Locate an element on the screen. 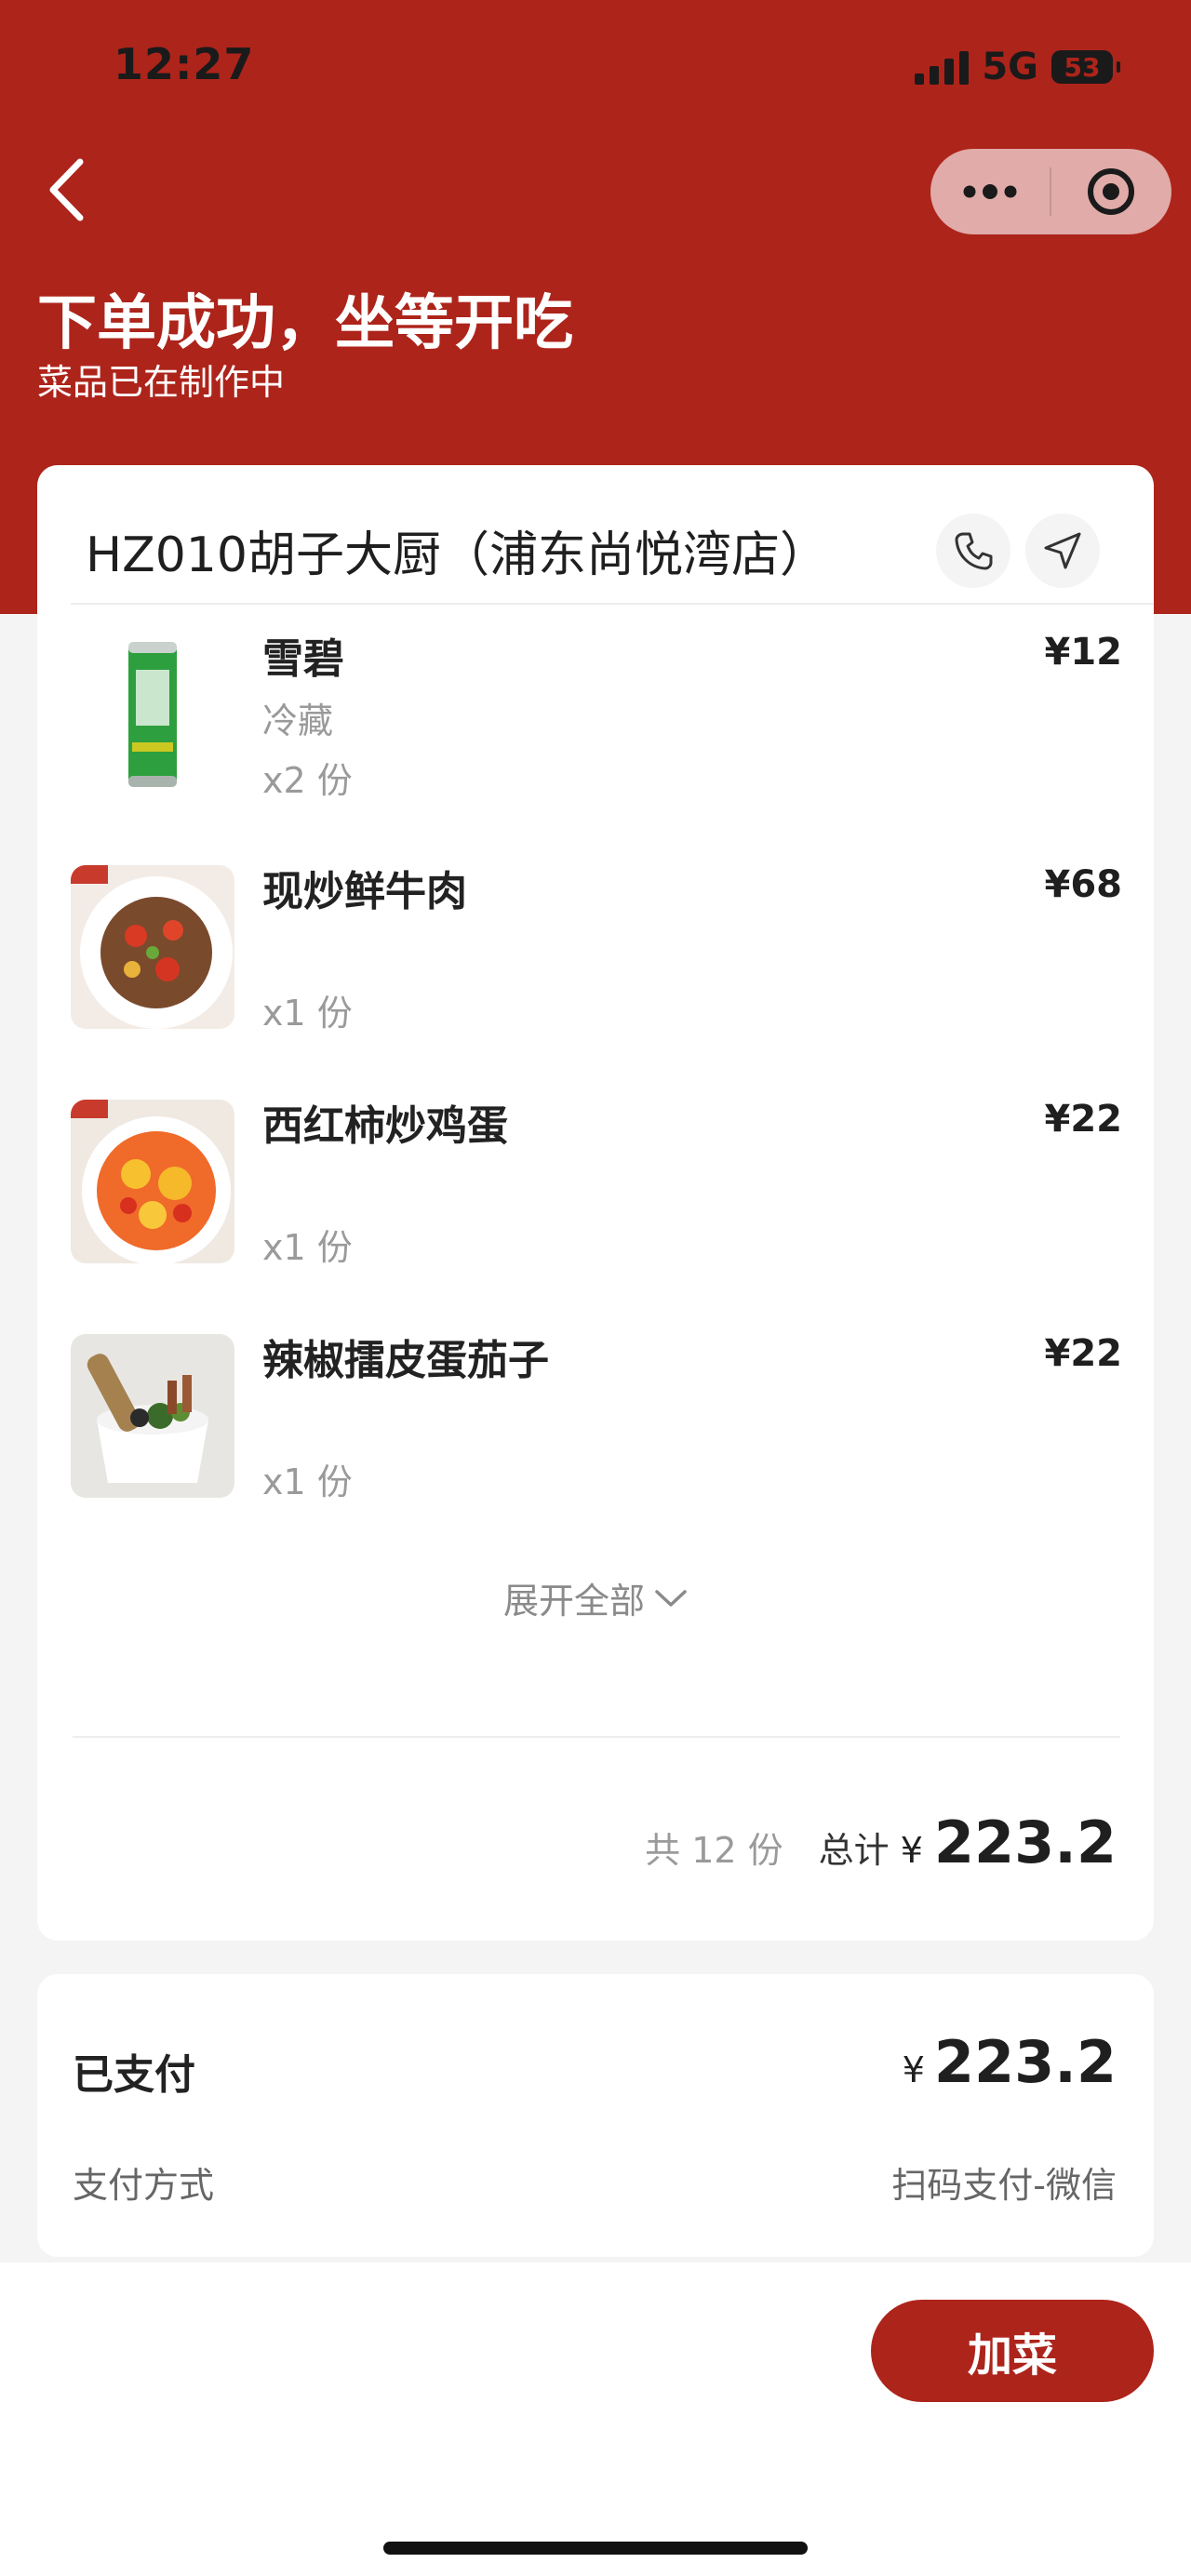 This screenshot has width=1191, height=2576. paid-amount: ¥ 223.2 is located at coordinates (1010, 2062).